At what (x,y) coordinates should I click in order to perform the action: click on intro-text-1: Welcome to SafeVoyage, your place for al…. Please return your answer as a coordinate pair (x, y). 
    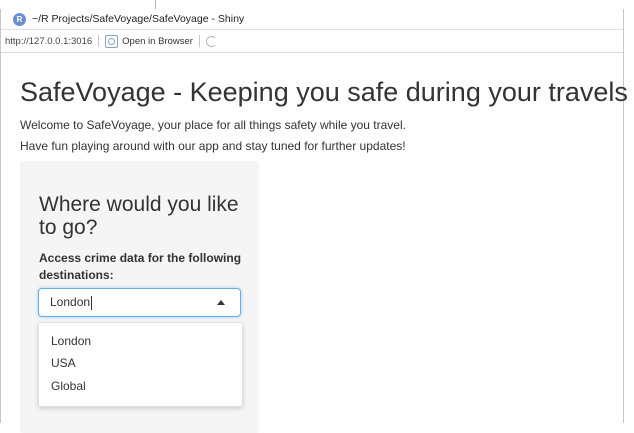
    Looking at the image, I should click on (213, 125).